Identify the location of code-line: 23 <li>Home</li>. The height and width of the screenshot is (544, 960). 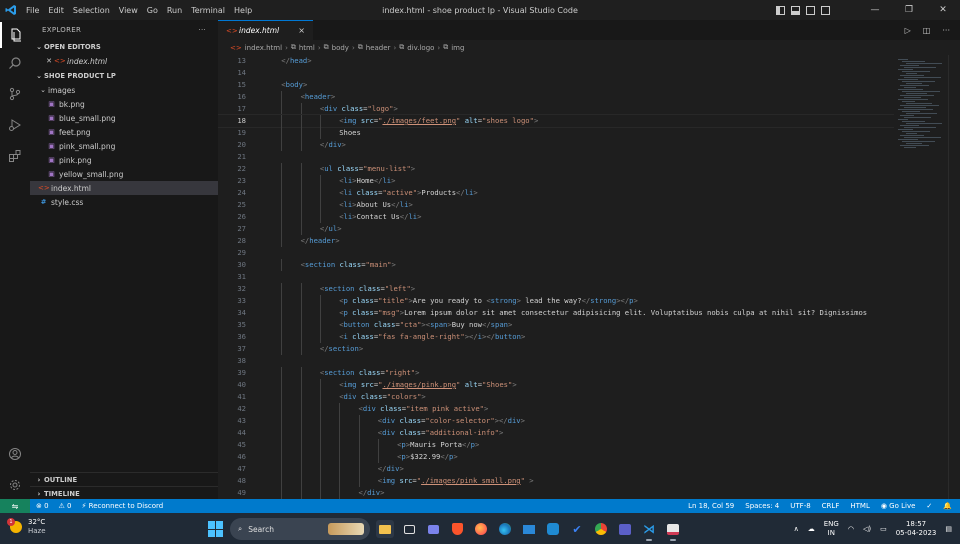
(556, 181).